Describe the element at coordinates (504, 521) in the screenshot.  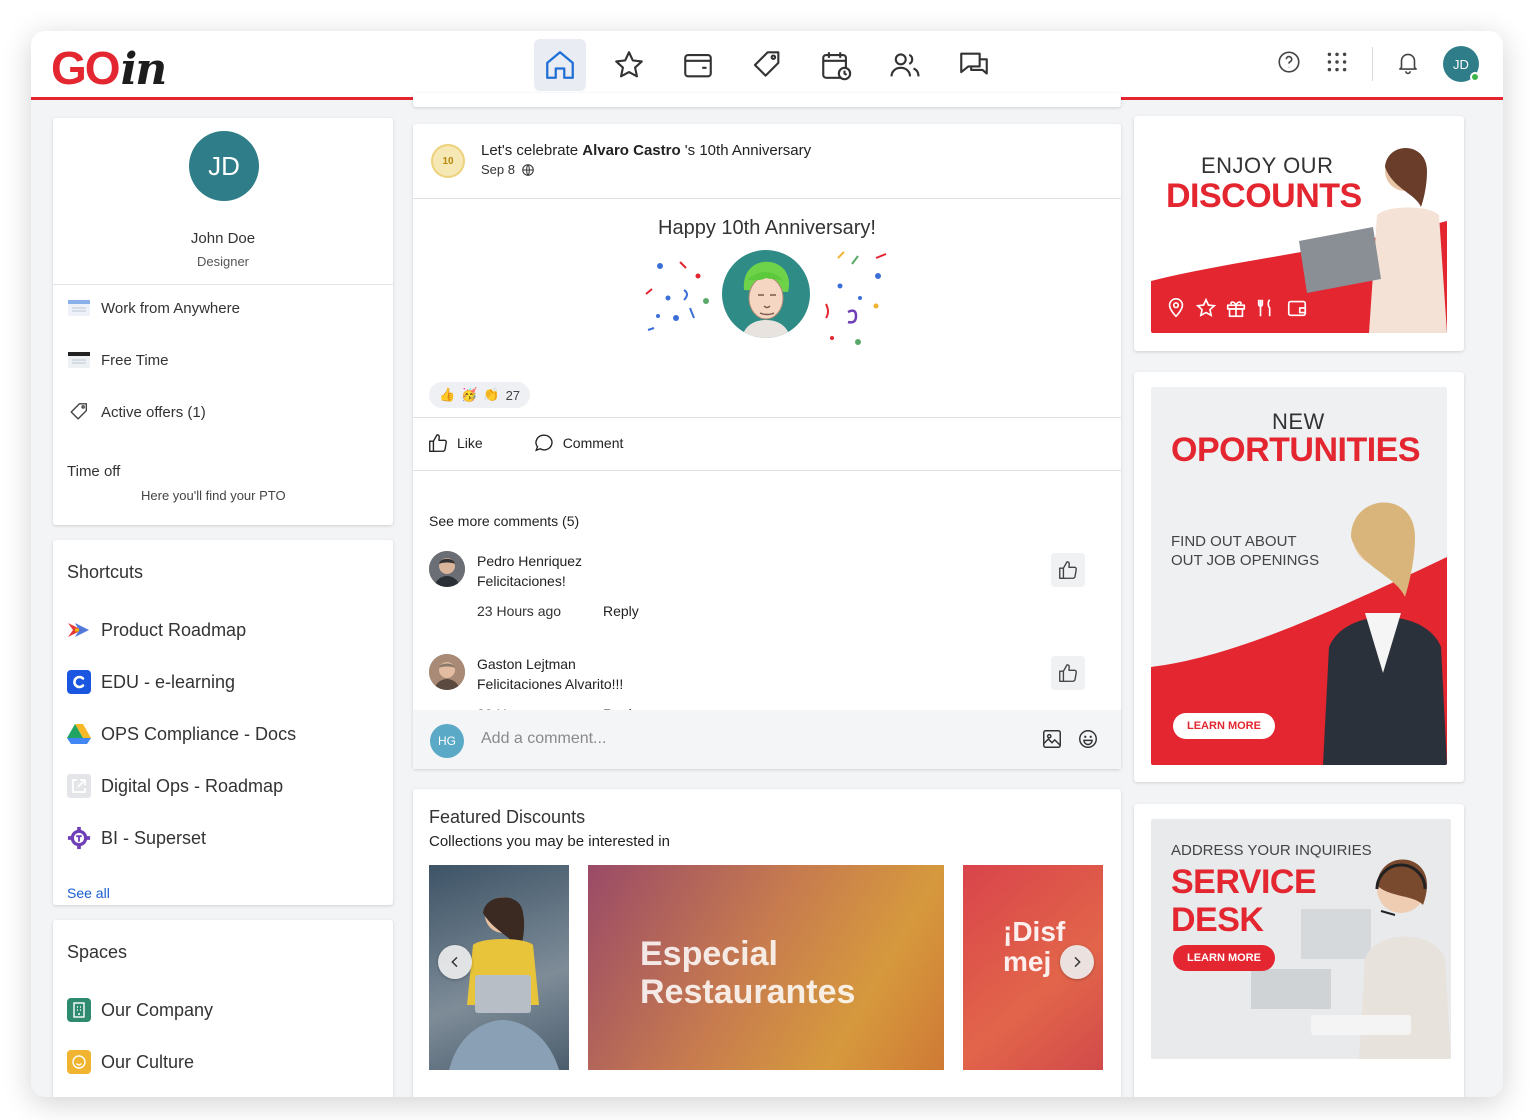
I see `see-more-comments-link: See more comments (5)` at that location.